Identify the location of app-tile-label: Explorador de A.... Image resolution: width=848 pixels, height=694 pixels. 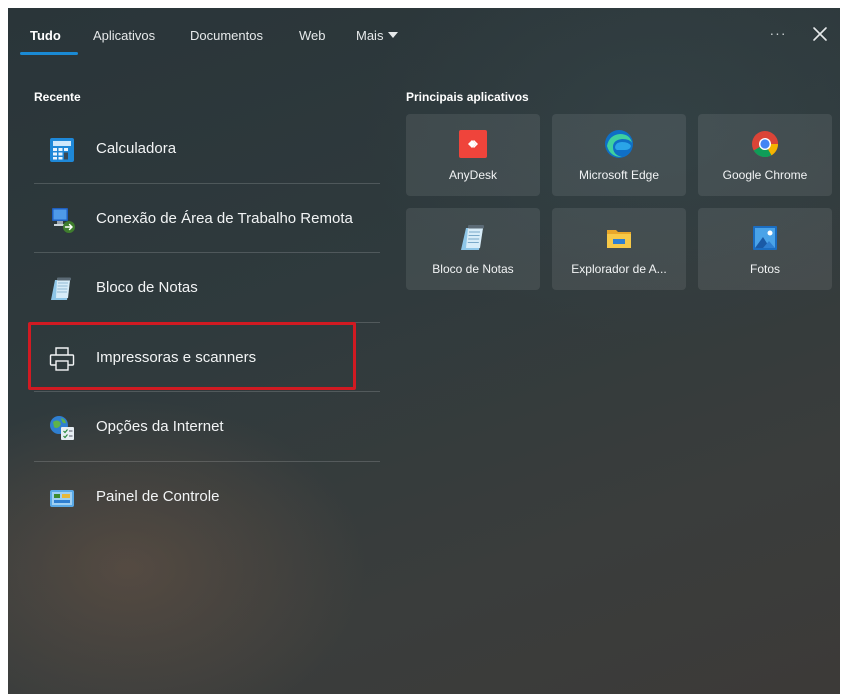
(619, 269).